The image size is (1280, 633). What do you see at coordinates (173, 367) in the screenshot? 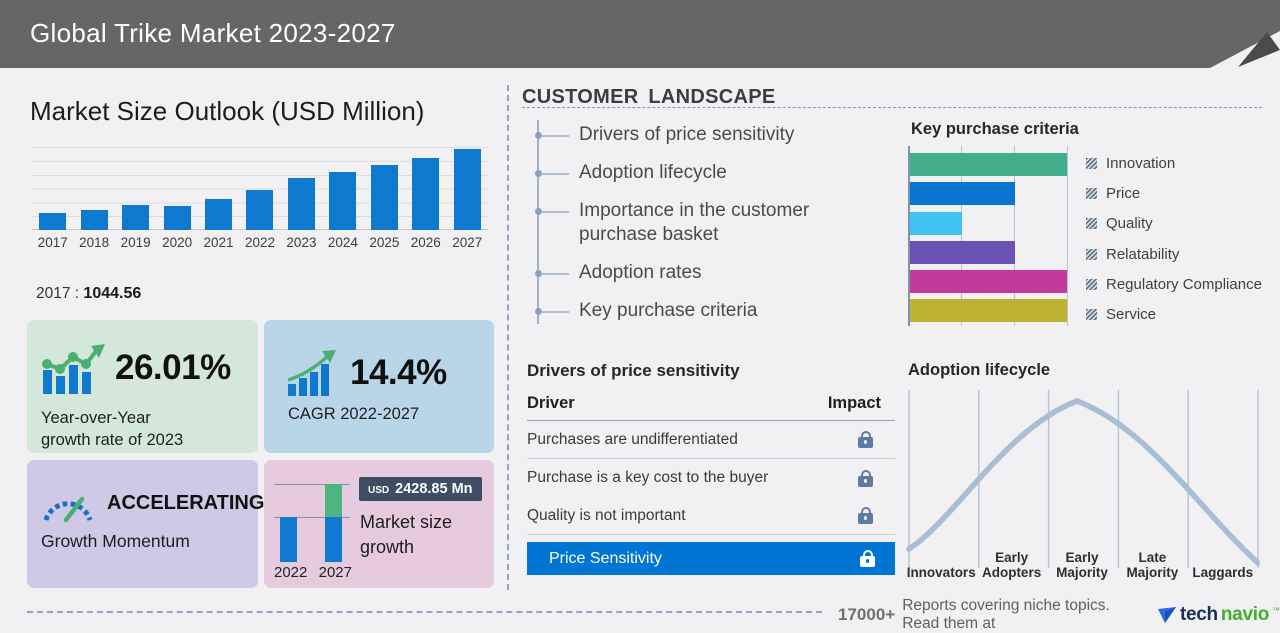
I see `yoy-value: 26.01%` at bounding box center [173, 367].